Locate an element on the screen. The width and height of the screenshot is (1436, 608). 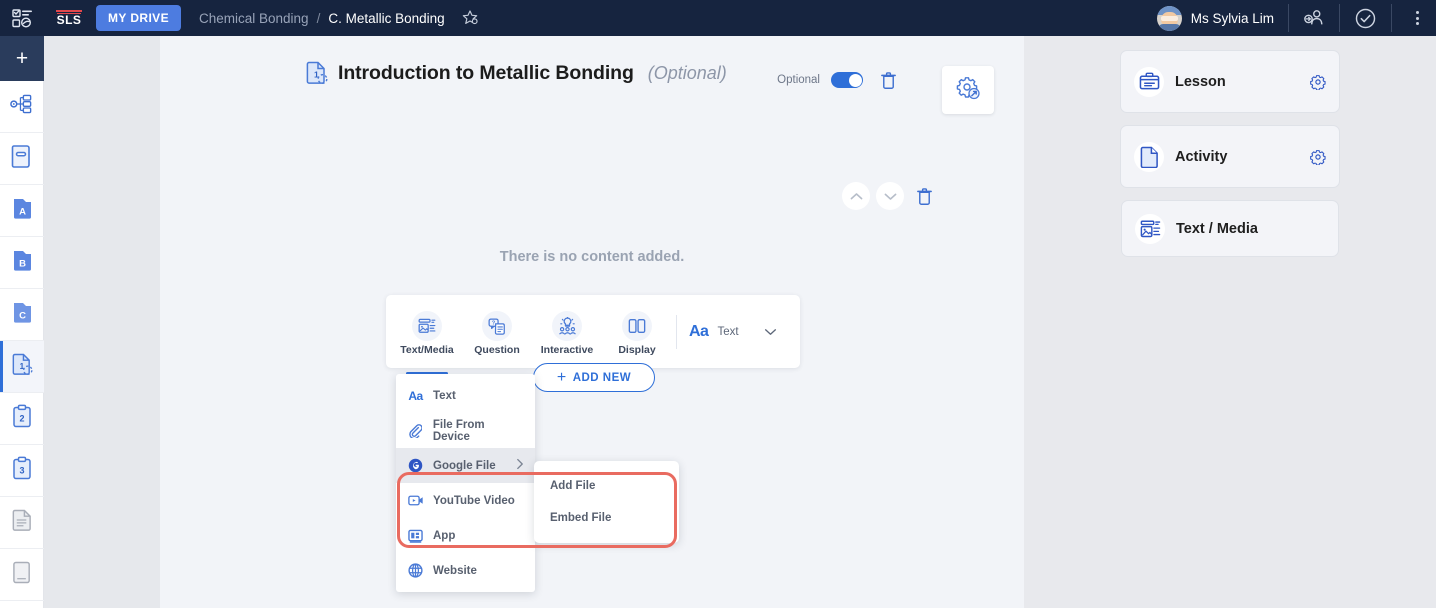
sidebar-item-blank-page is located at coordinates (22, 575).